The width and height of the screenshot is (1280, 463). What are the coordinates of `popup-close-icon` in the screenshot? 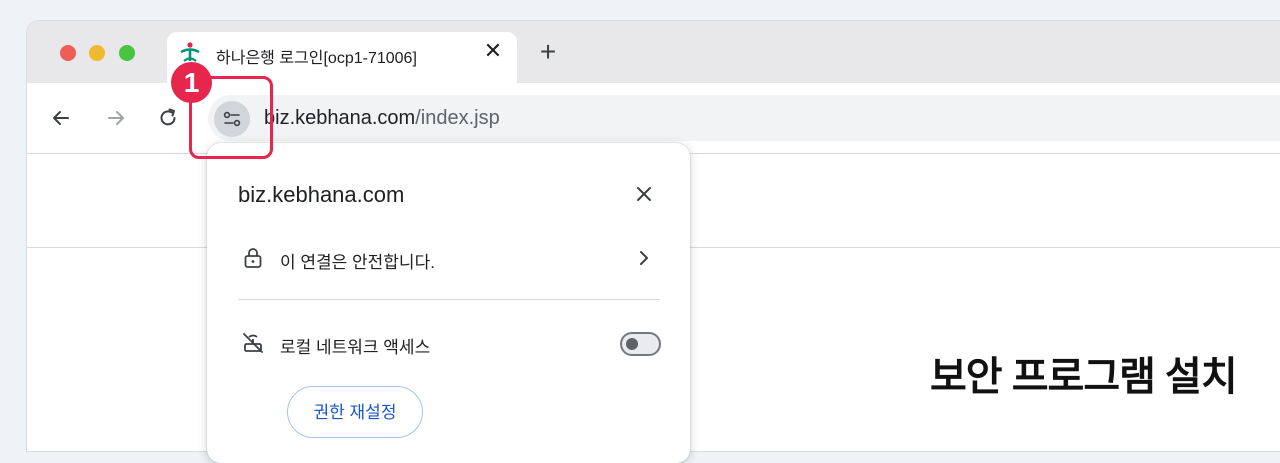 It's located at (644, 194).